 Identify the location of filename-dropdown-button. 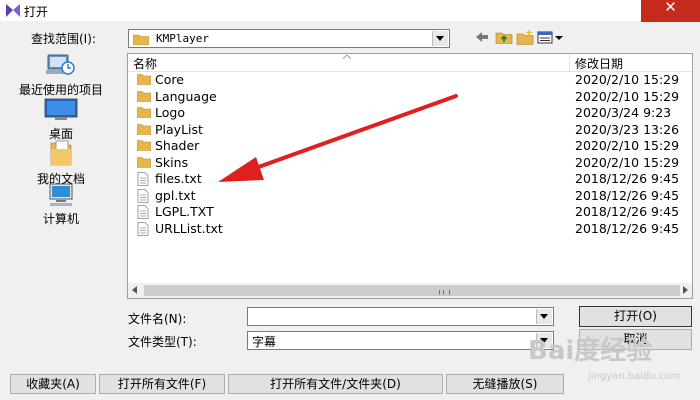
(544, 316).